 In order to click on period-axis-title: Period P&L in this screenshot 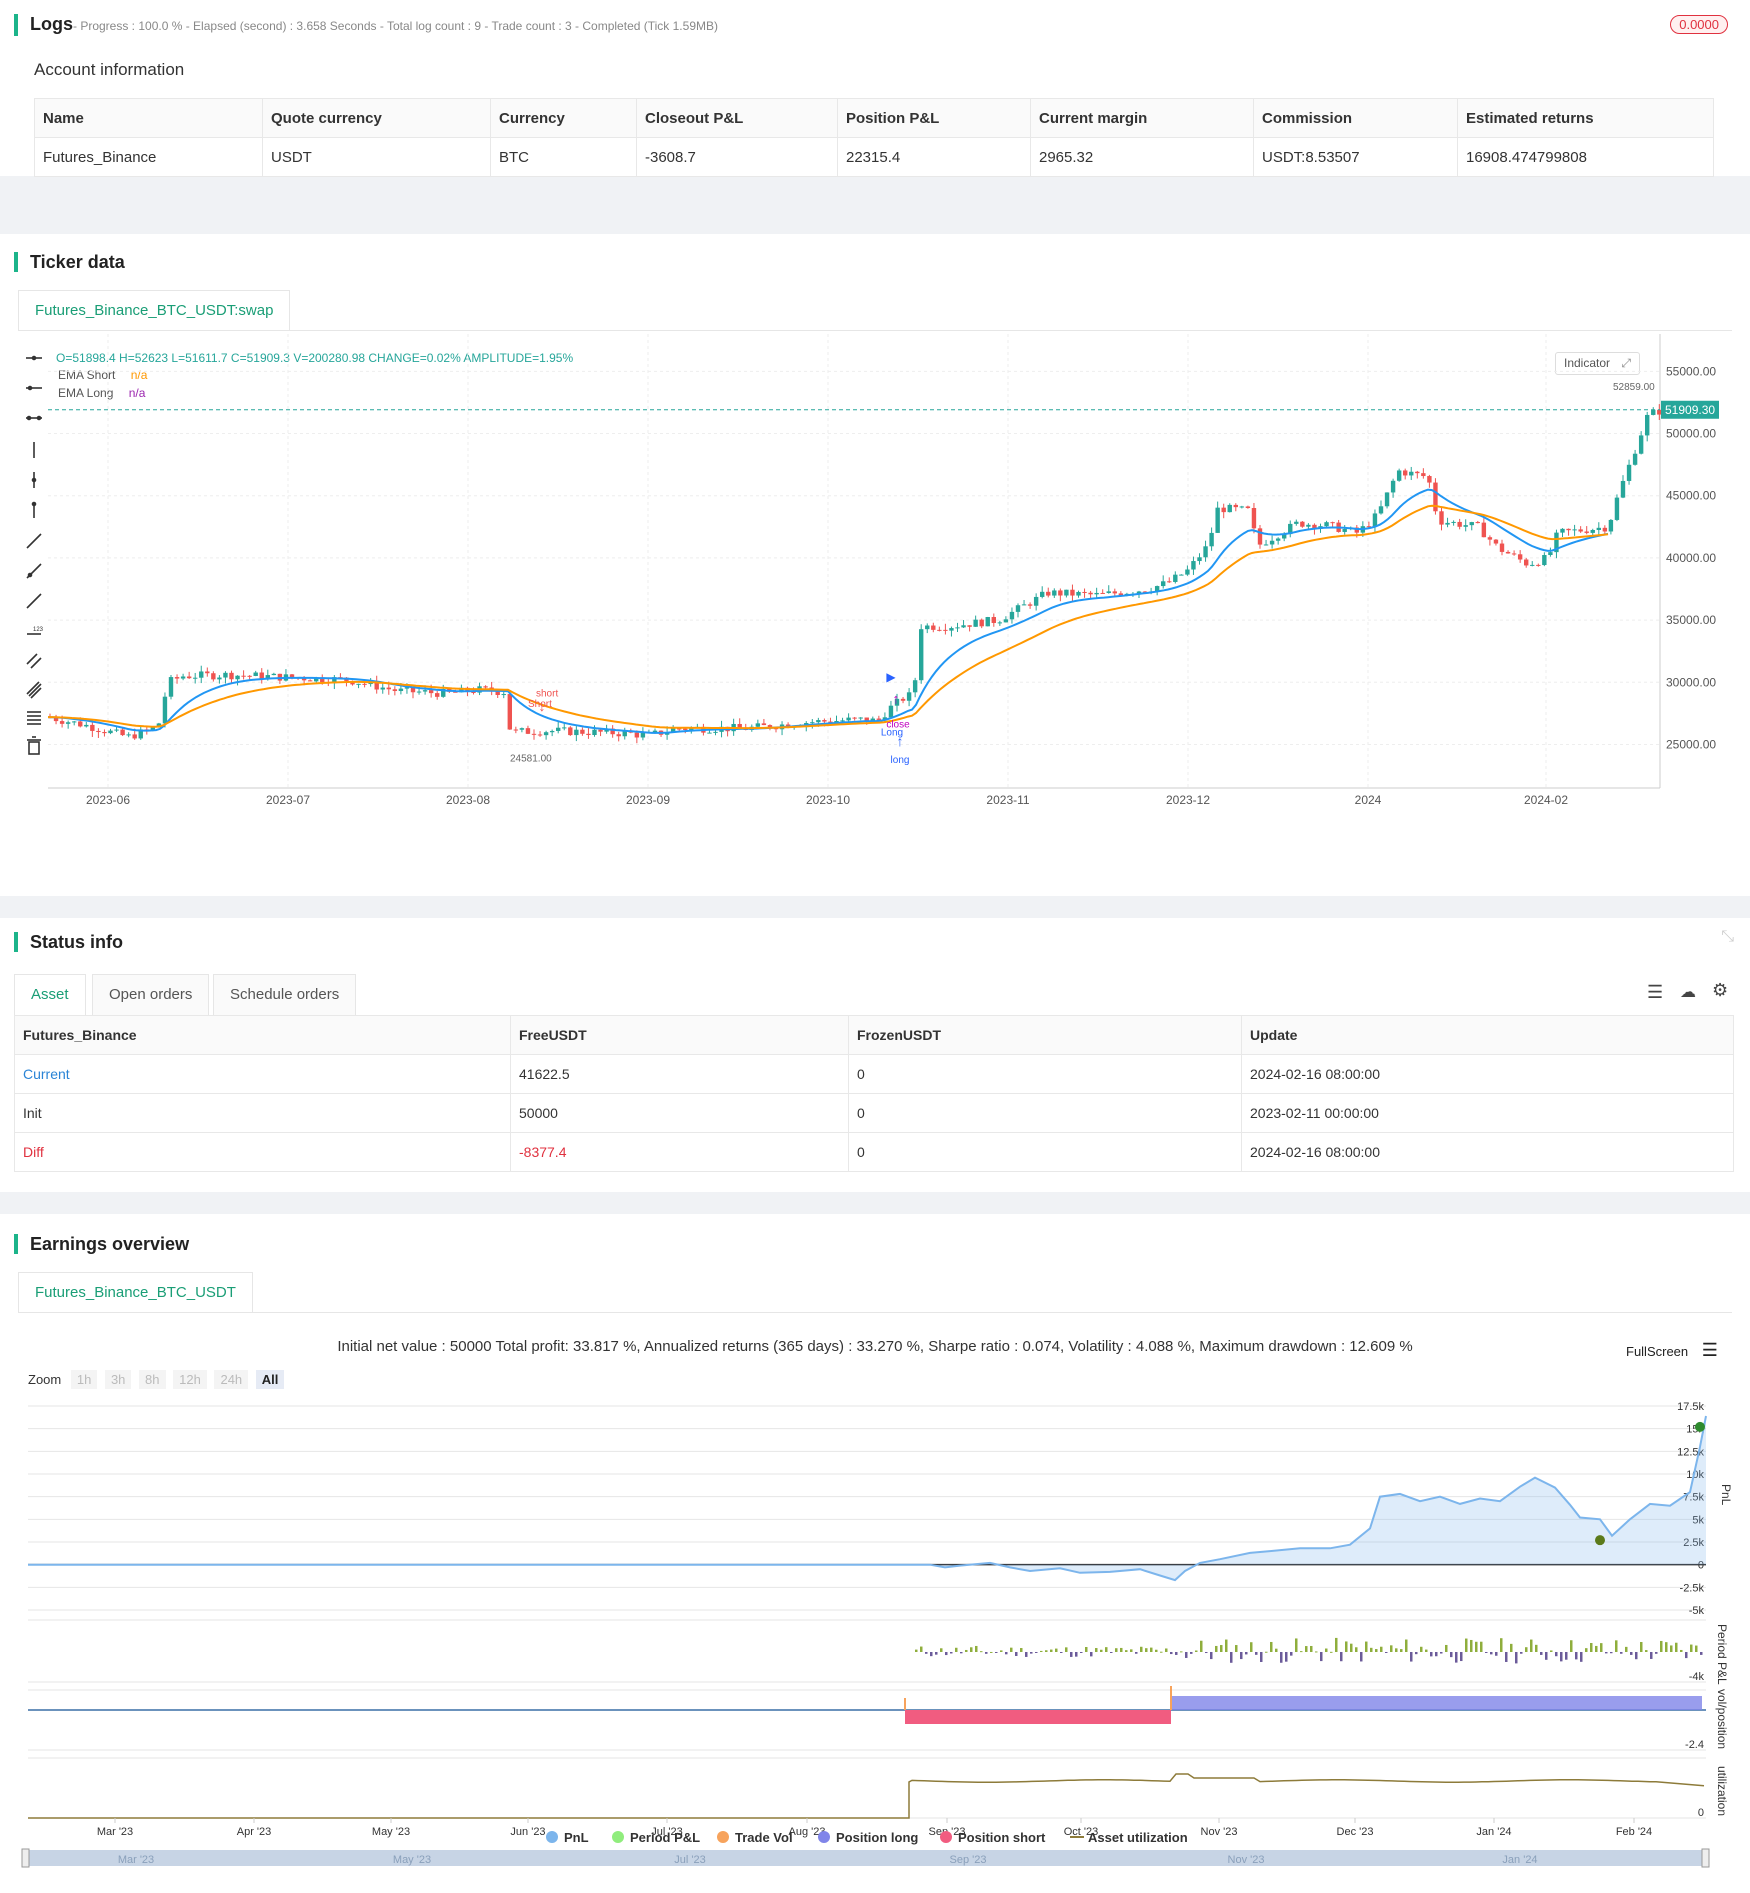, I will do `click(1722, 1654)`.